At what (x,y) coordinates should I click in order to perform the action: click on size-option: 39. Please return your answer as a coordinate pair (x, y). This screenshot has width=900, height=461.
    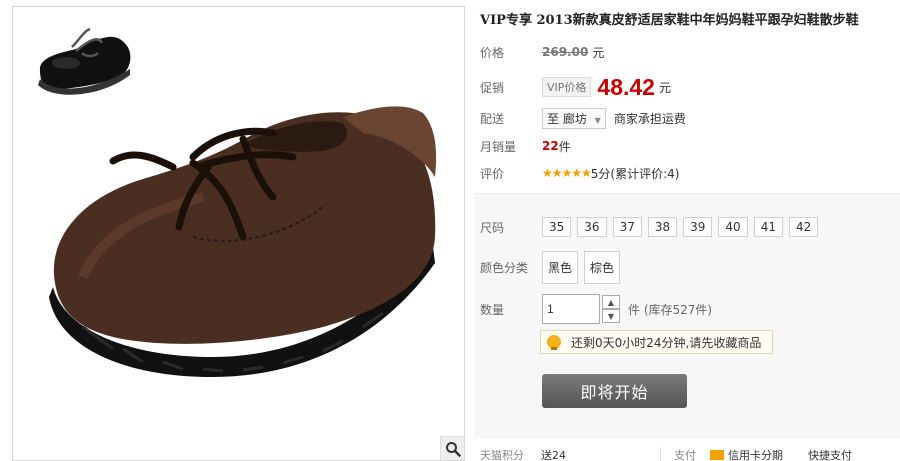
    Looking at the image, I should click on (698, 227).